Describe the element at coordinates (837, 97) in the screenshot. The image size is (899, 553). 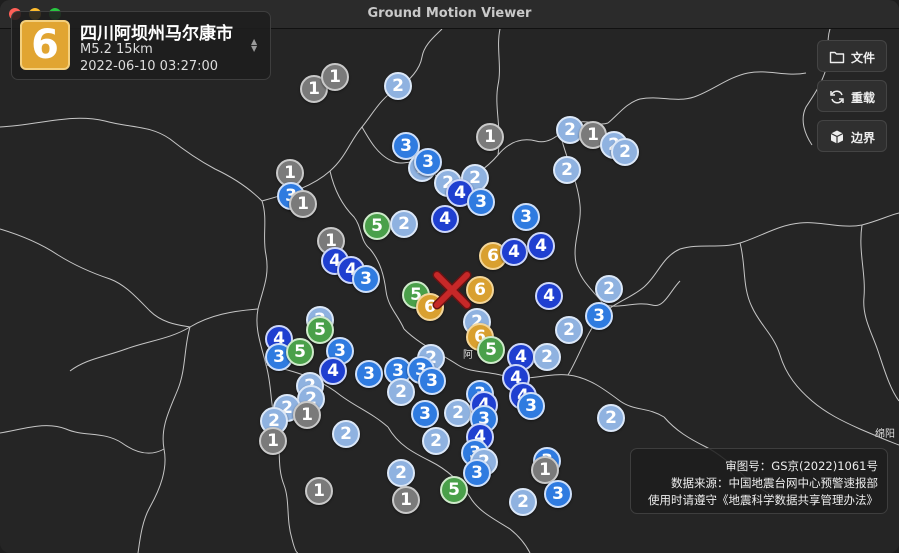
I see `refresh-icon` at that location.